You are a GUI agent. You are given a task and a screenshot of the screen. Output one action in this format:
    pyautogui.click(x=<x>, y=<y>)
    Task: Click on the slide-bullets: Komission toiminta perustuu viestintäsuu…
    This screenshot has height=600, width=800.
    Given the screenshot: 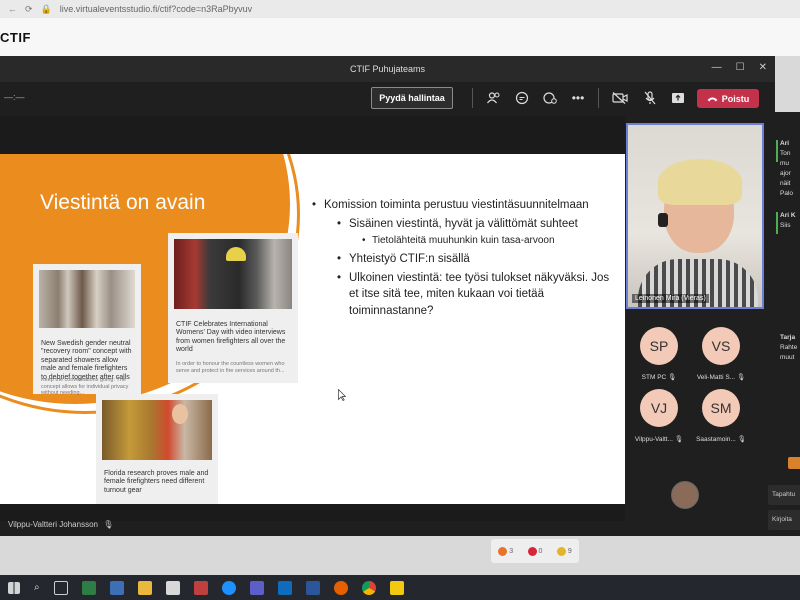 What is the action you would take?
    pyautogui.click(x=462, y=258)
    